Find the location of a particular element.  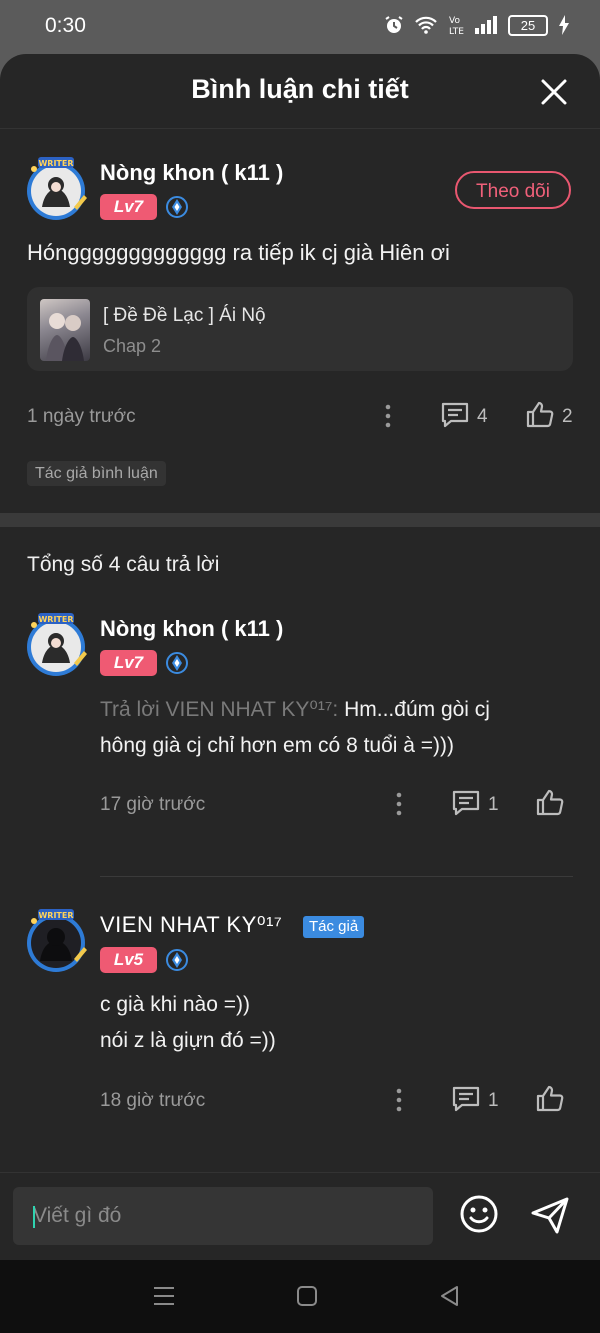

reply-to-label: Trả lời VIEN NHAT KY⁰¹⁷: is located at coordinates (219, 709).